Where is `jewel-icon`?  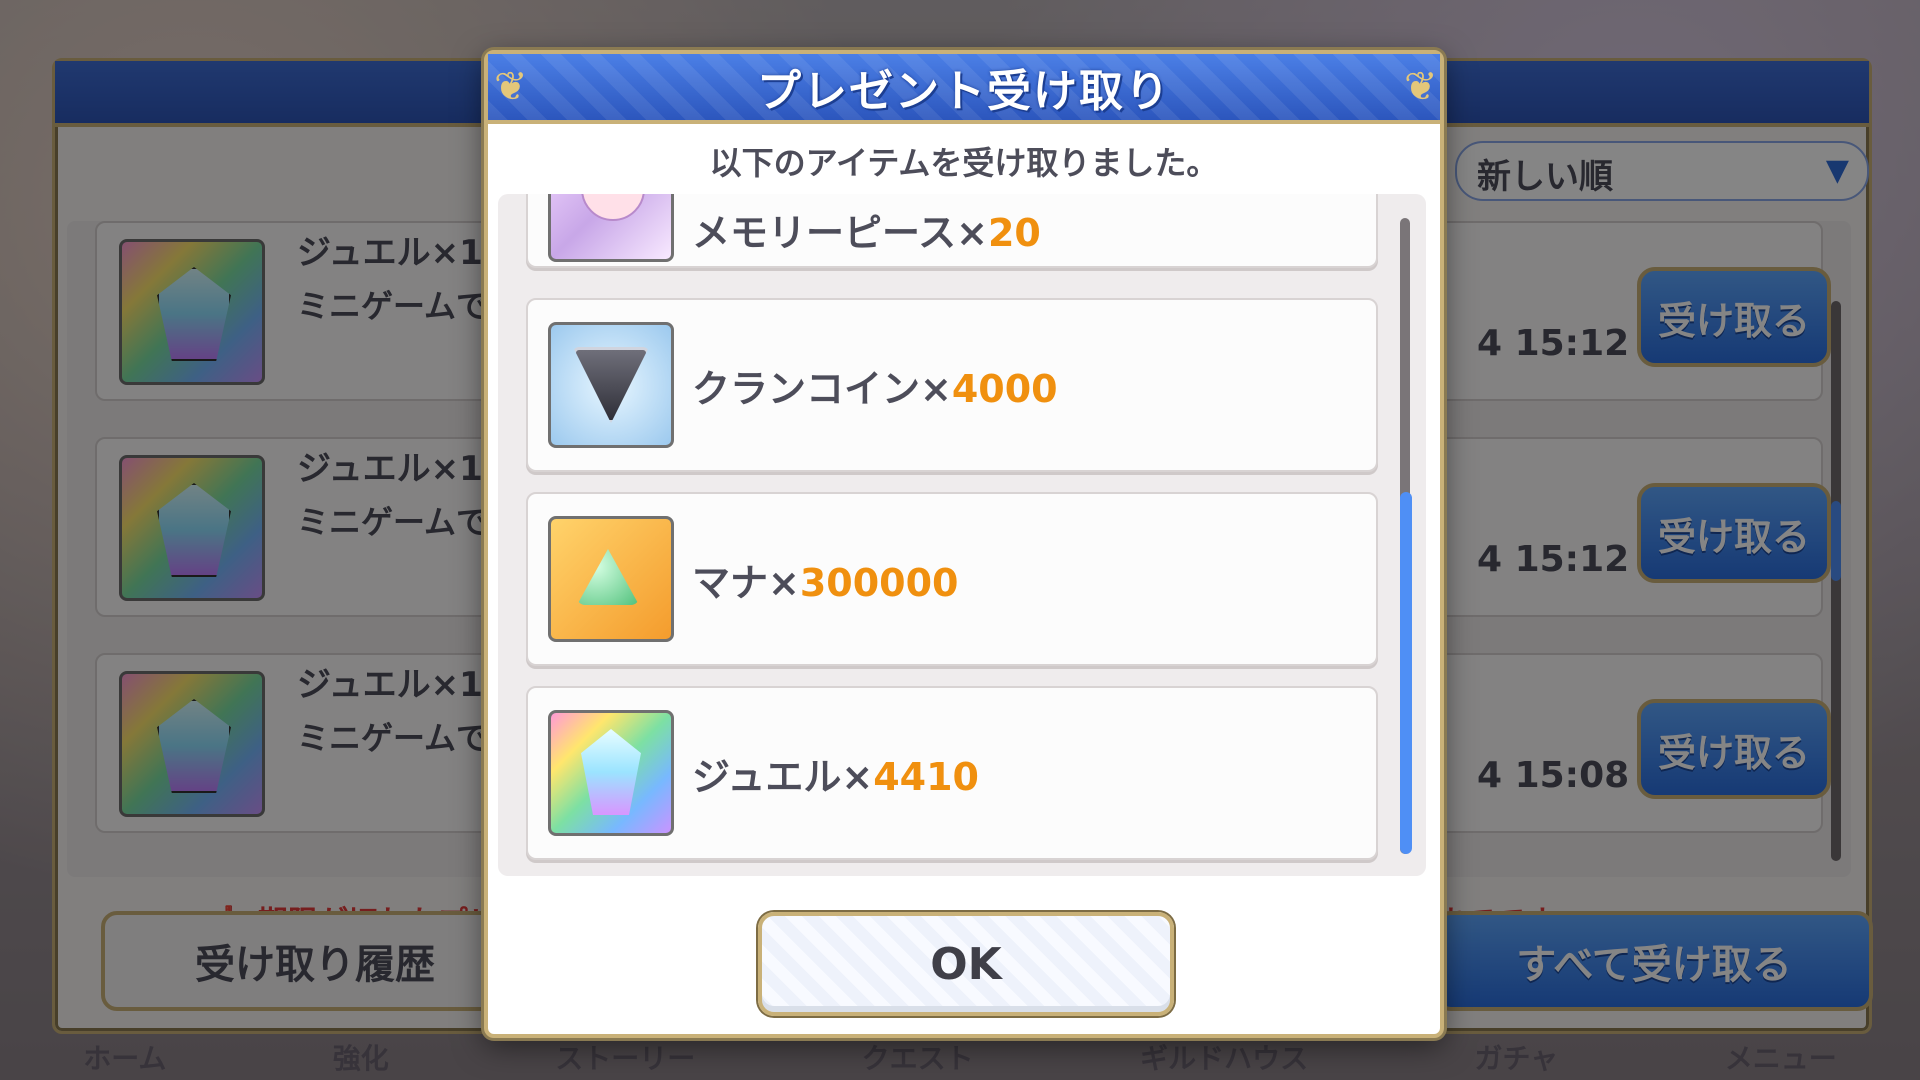
jewel-icon is located at coordinates (611, 773).